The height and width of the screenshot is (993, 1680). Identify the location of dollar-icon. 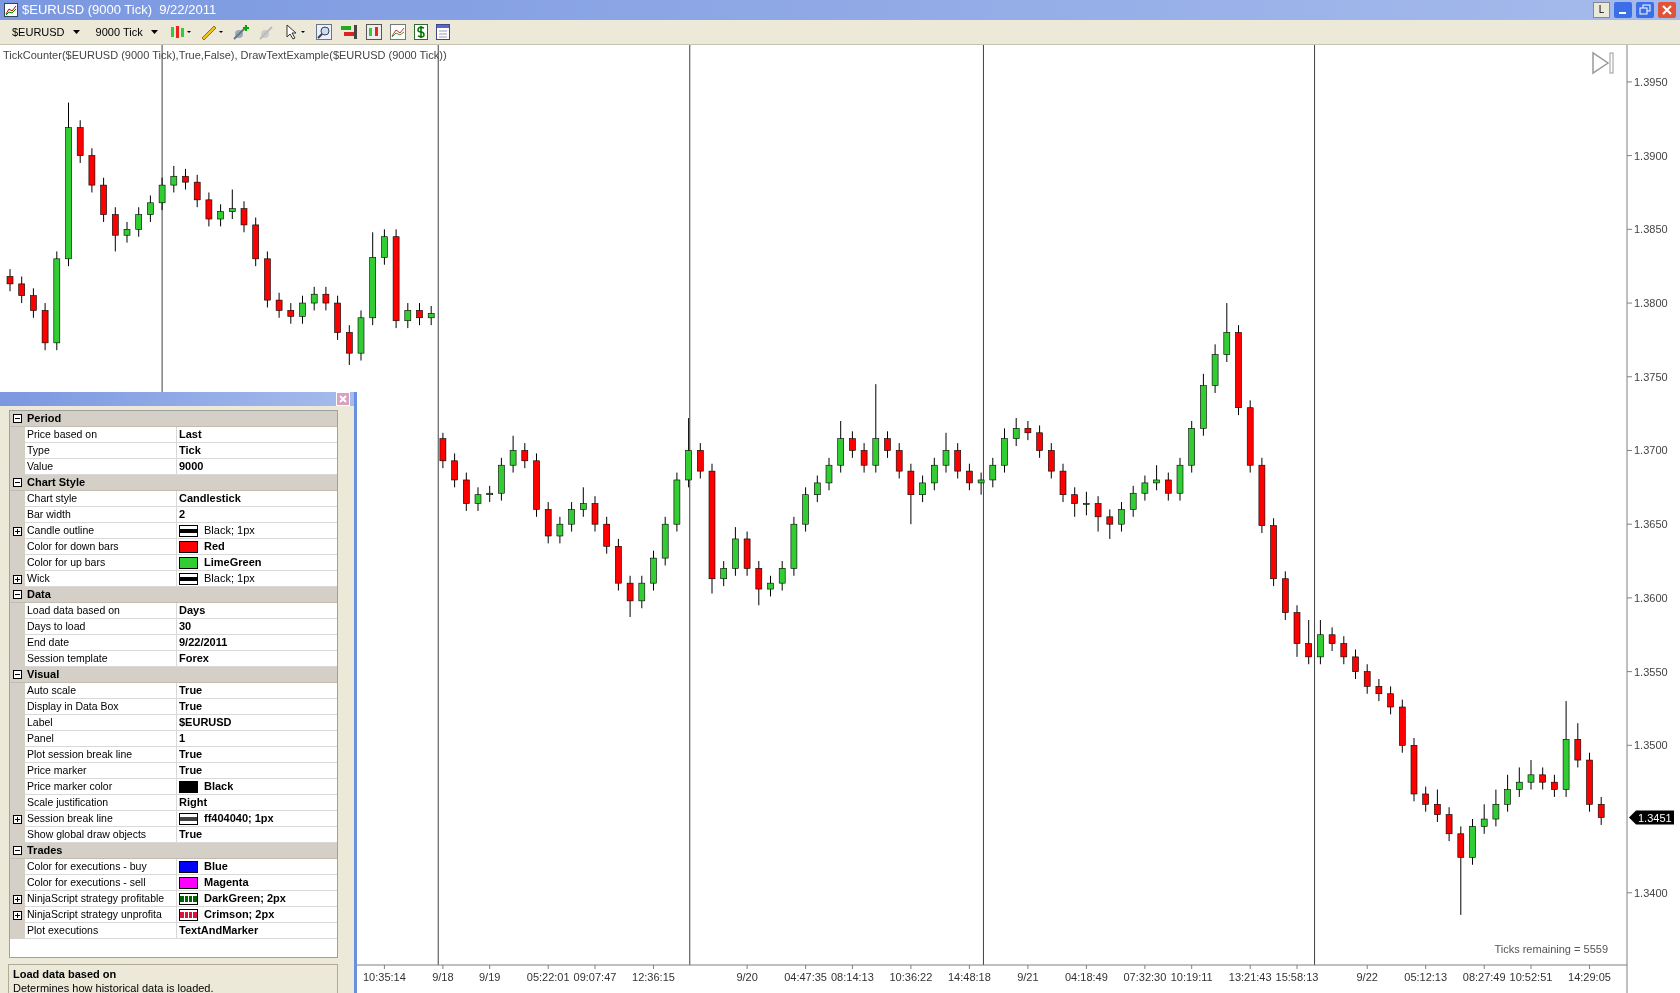
(420, 32).